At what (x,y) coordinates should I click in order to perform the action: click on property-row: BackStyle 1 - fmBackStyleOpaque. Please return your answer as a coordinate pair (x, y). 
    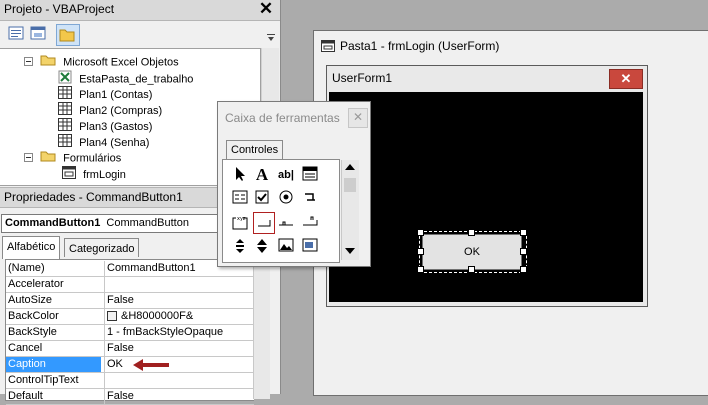
    Looking at the image, I should click on (130, 333).